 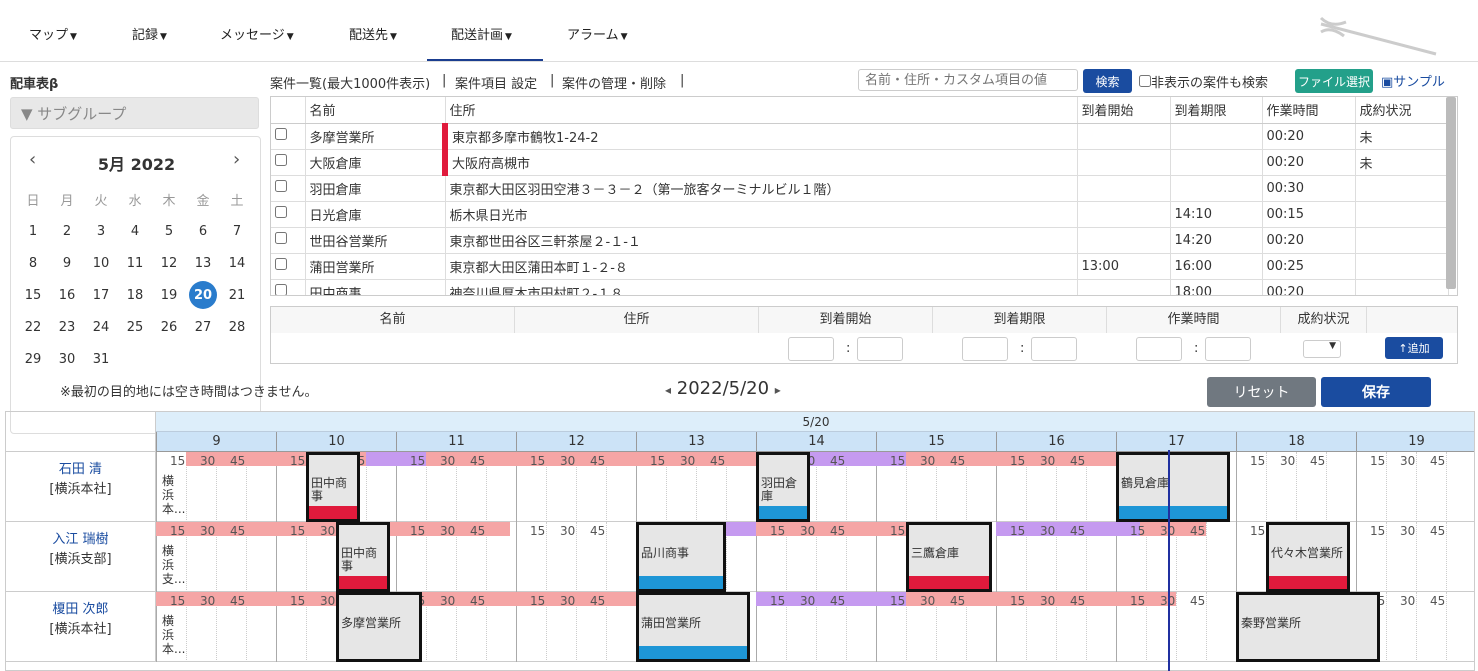 I want to click on current-time-line, so click(x=1169, y=560).